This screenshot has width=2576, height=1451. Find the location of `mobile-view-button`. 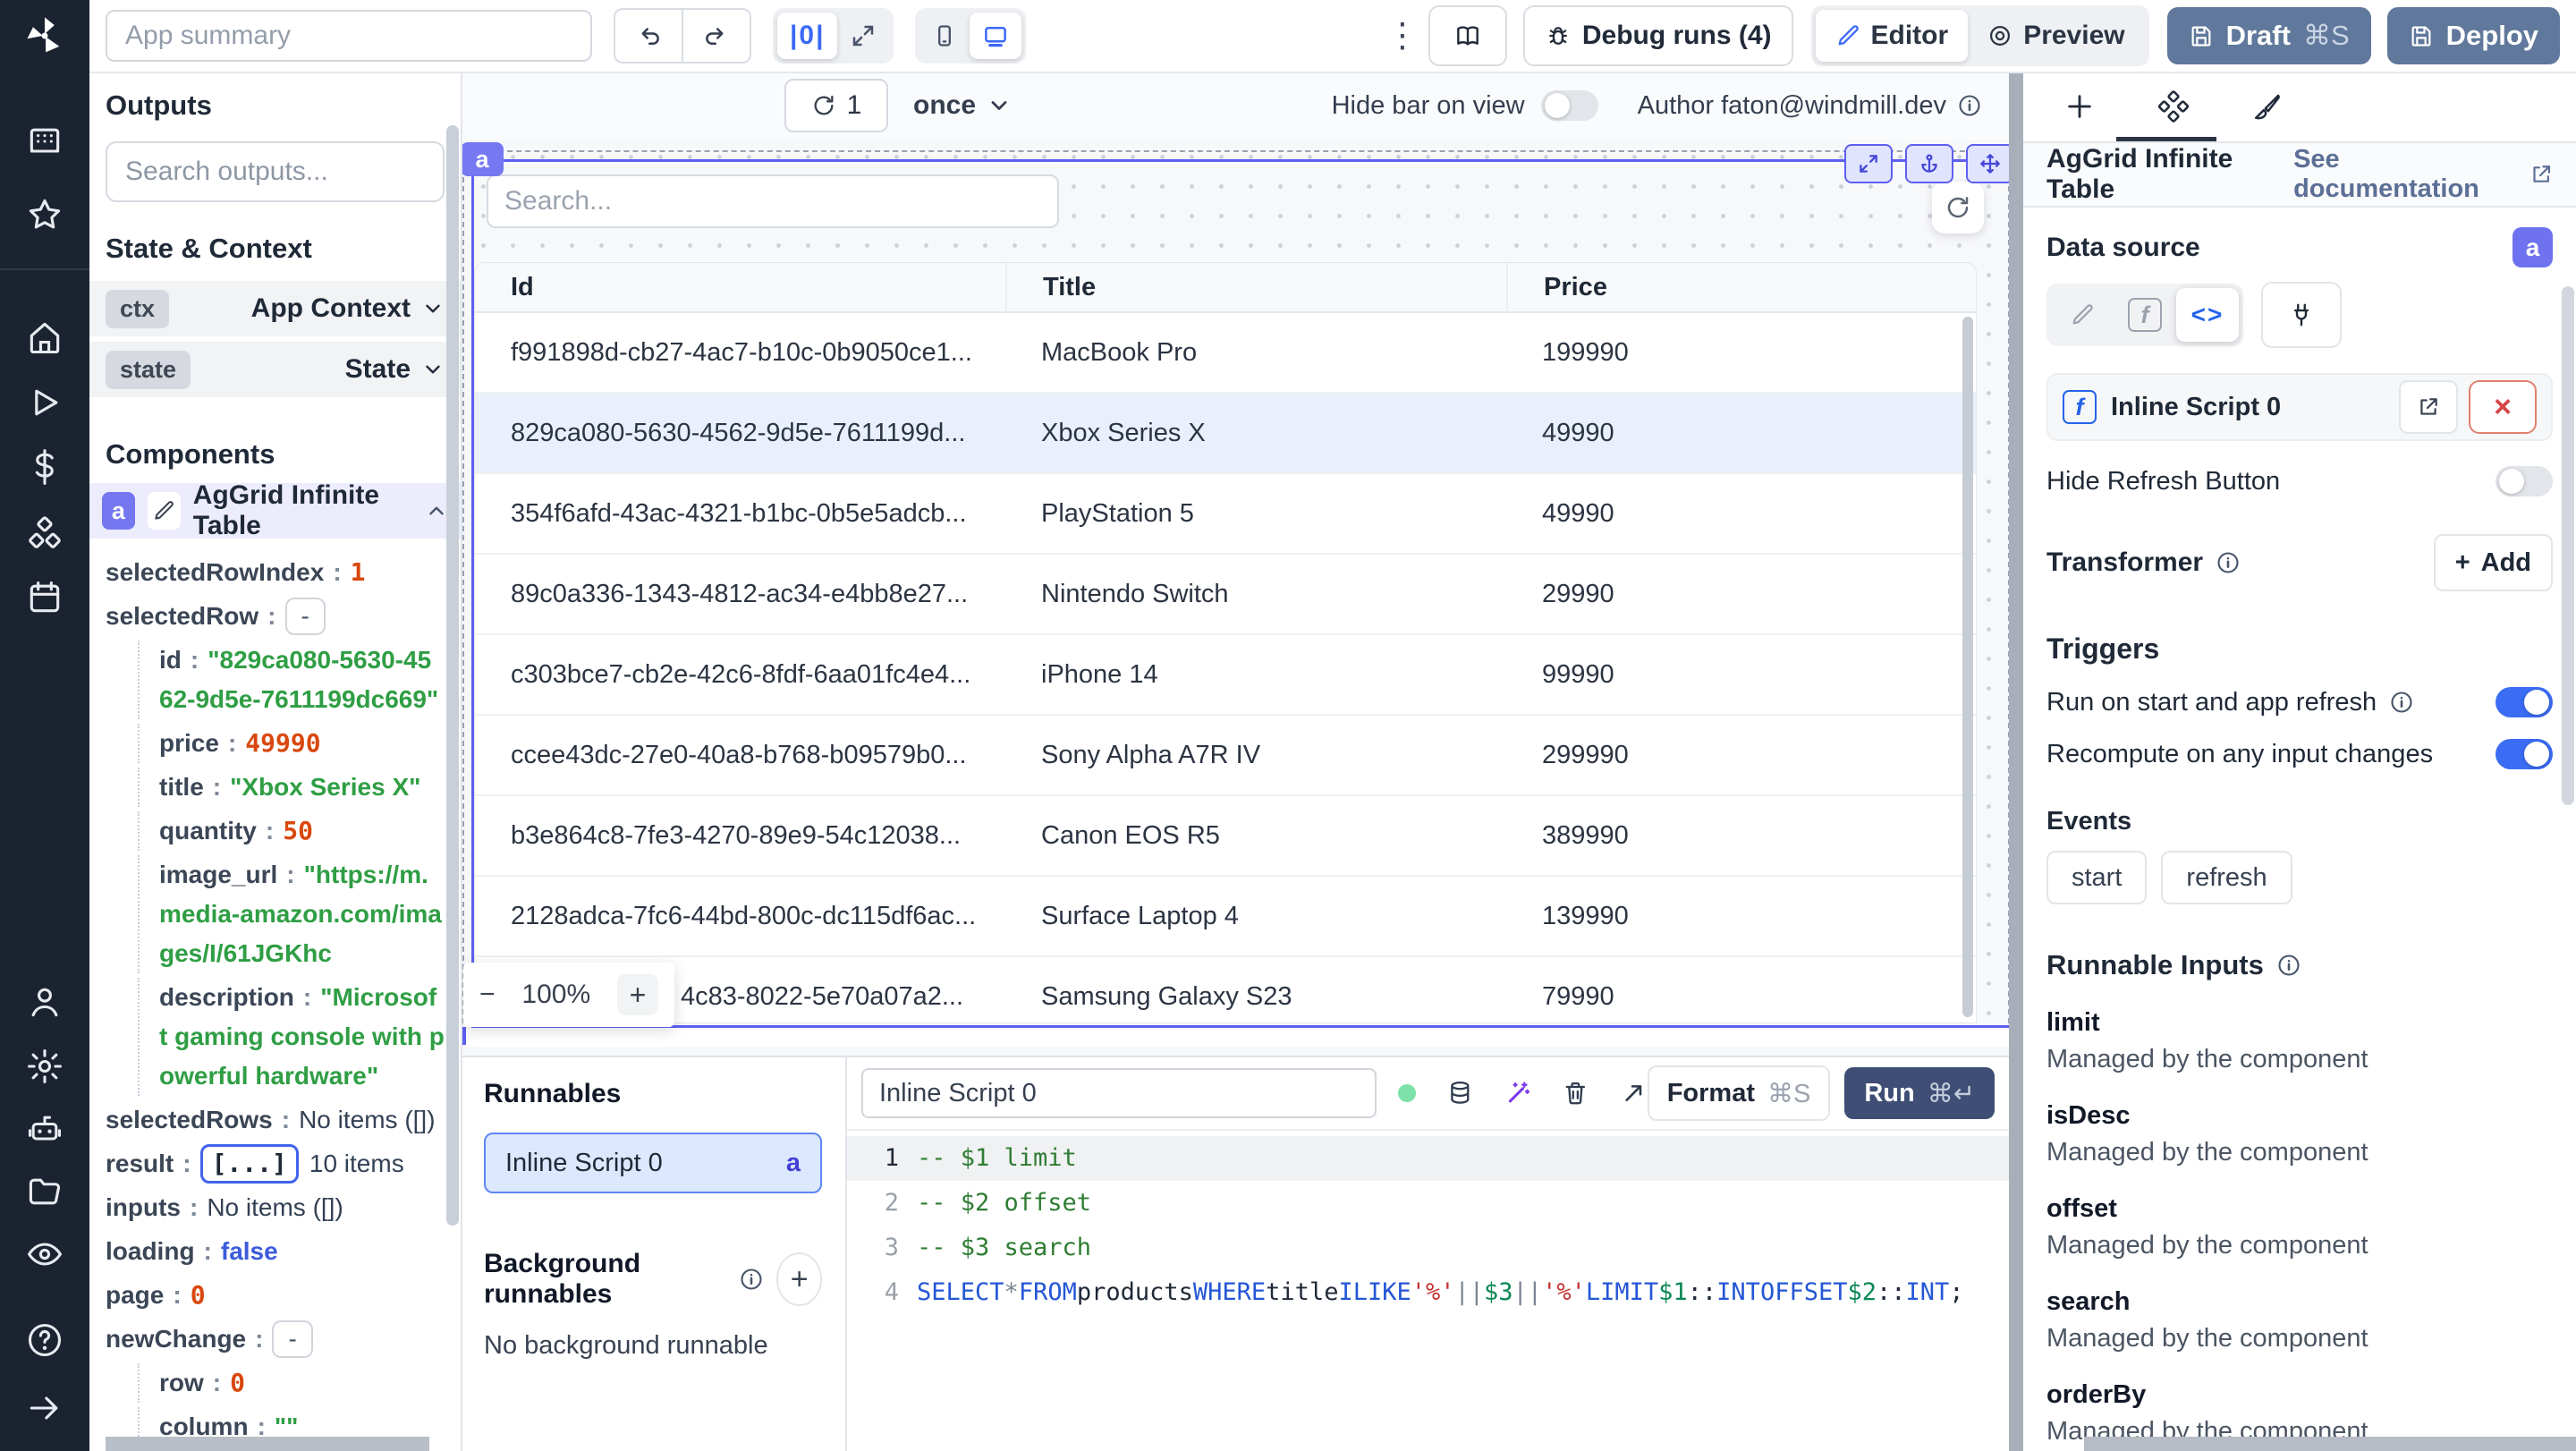

mobile-view-button is located at coordinates (944, 36).